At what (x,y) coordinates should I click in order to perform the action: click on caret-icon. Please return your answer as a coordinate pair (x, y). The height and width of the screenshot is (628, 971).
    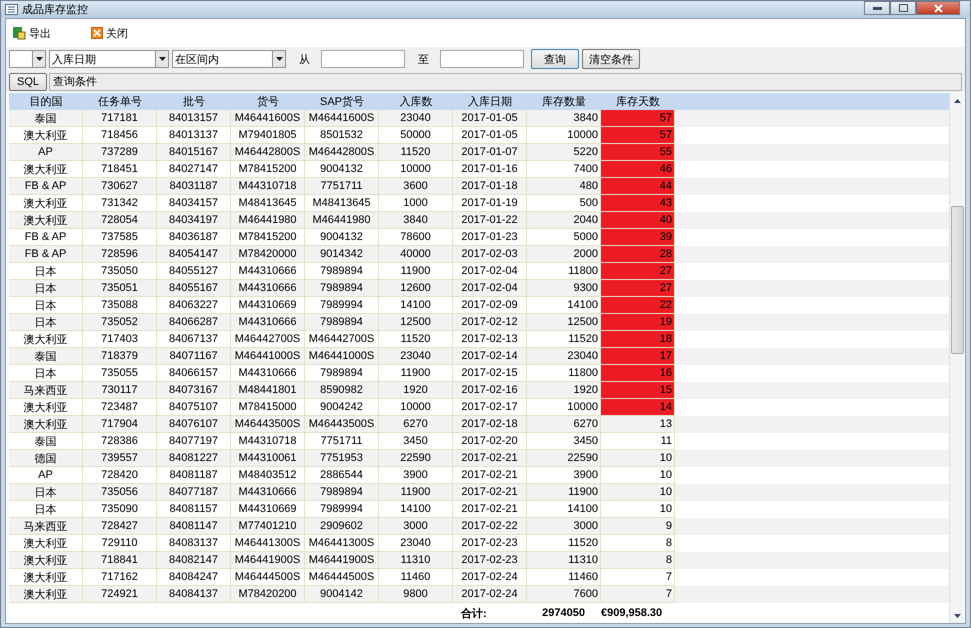
    Looking at the image, I should click on (162, 59).